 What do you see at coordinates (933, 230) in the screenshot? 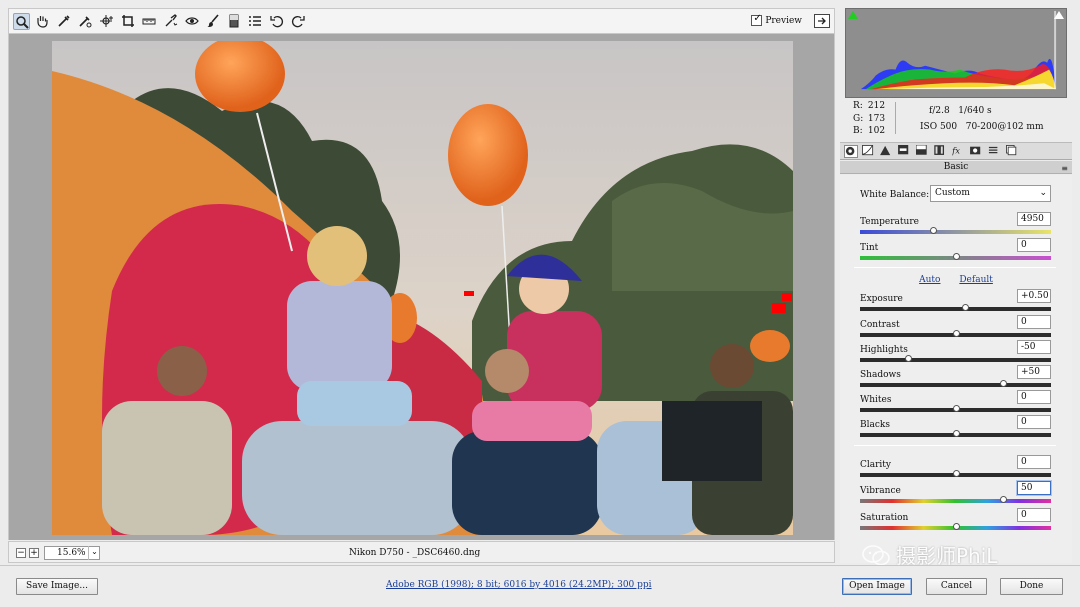
I see `temperature-slider-thumb` at bounding box center [933, 230].